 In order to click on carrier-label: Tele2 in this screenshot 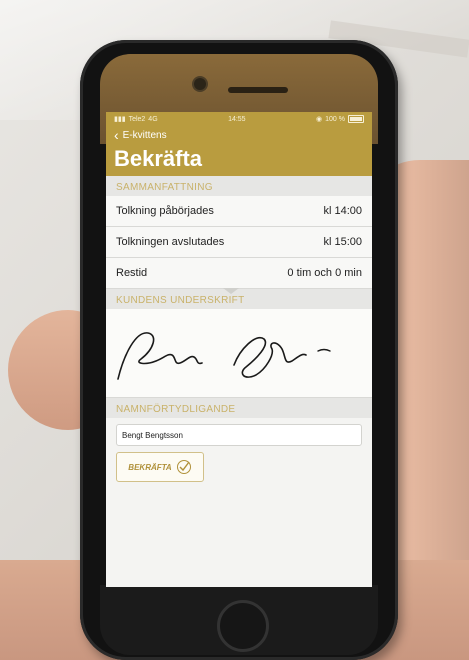, I will do `click(137, 119)`.